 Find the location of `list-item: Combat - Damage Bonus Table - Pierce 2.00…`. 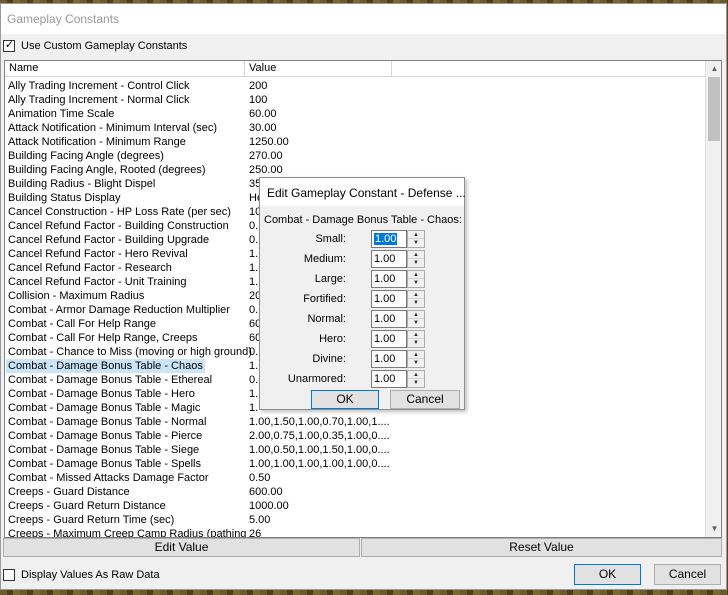

list-item: Combat - Damage Bonus Table - Pierce 2.00… is located at coordinates (355, 436).